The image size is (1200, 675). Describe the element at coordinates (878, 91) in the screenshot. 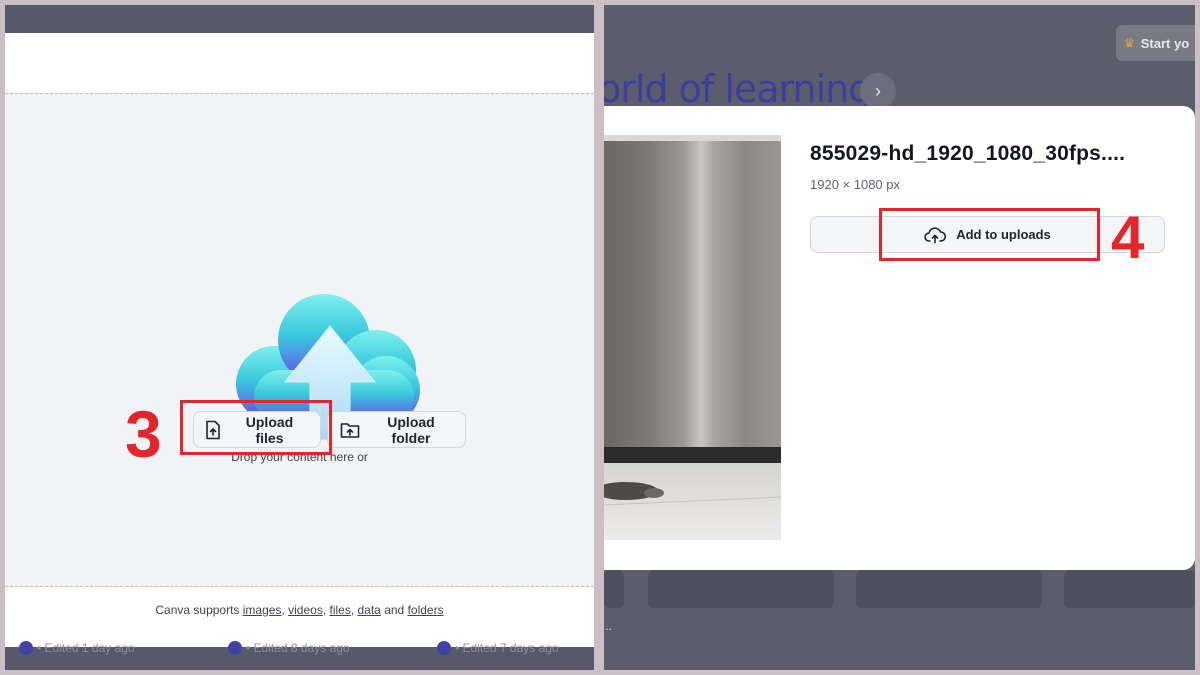

I see `chevron-right-icon: ›` at that location.